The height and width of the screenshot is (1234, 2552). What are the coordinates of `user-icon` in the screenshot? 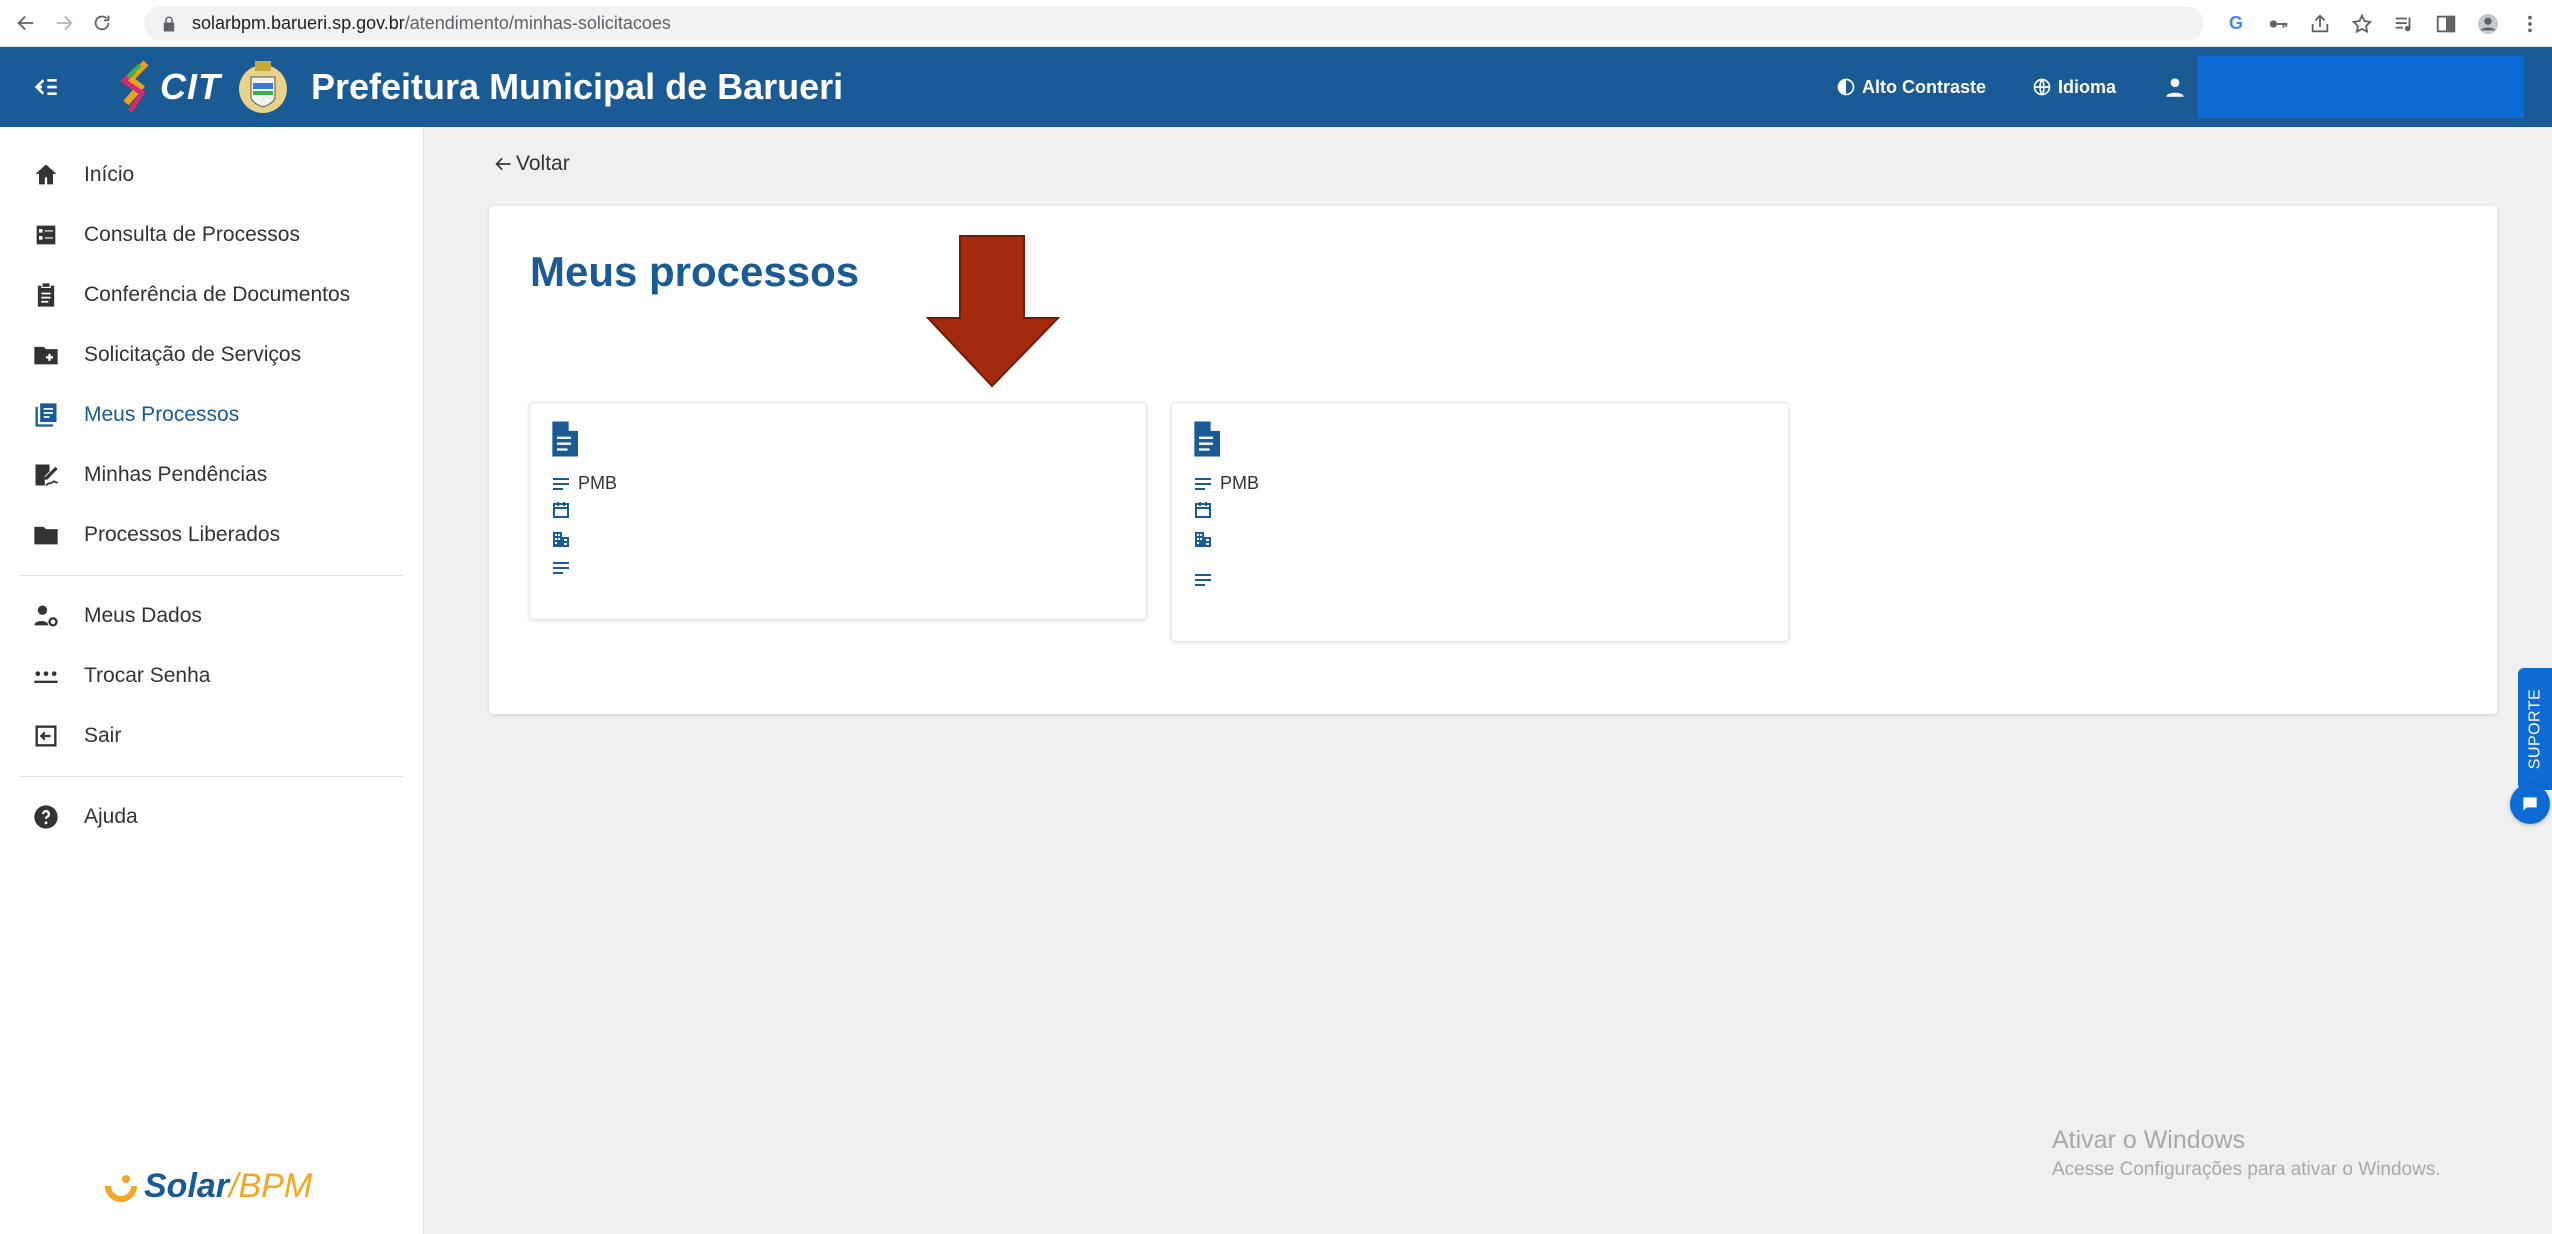 It's located at (2175, 87).